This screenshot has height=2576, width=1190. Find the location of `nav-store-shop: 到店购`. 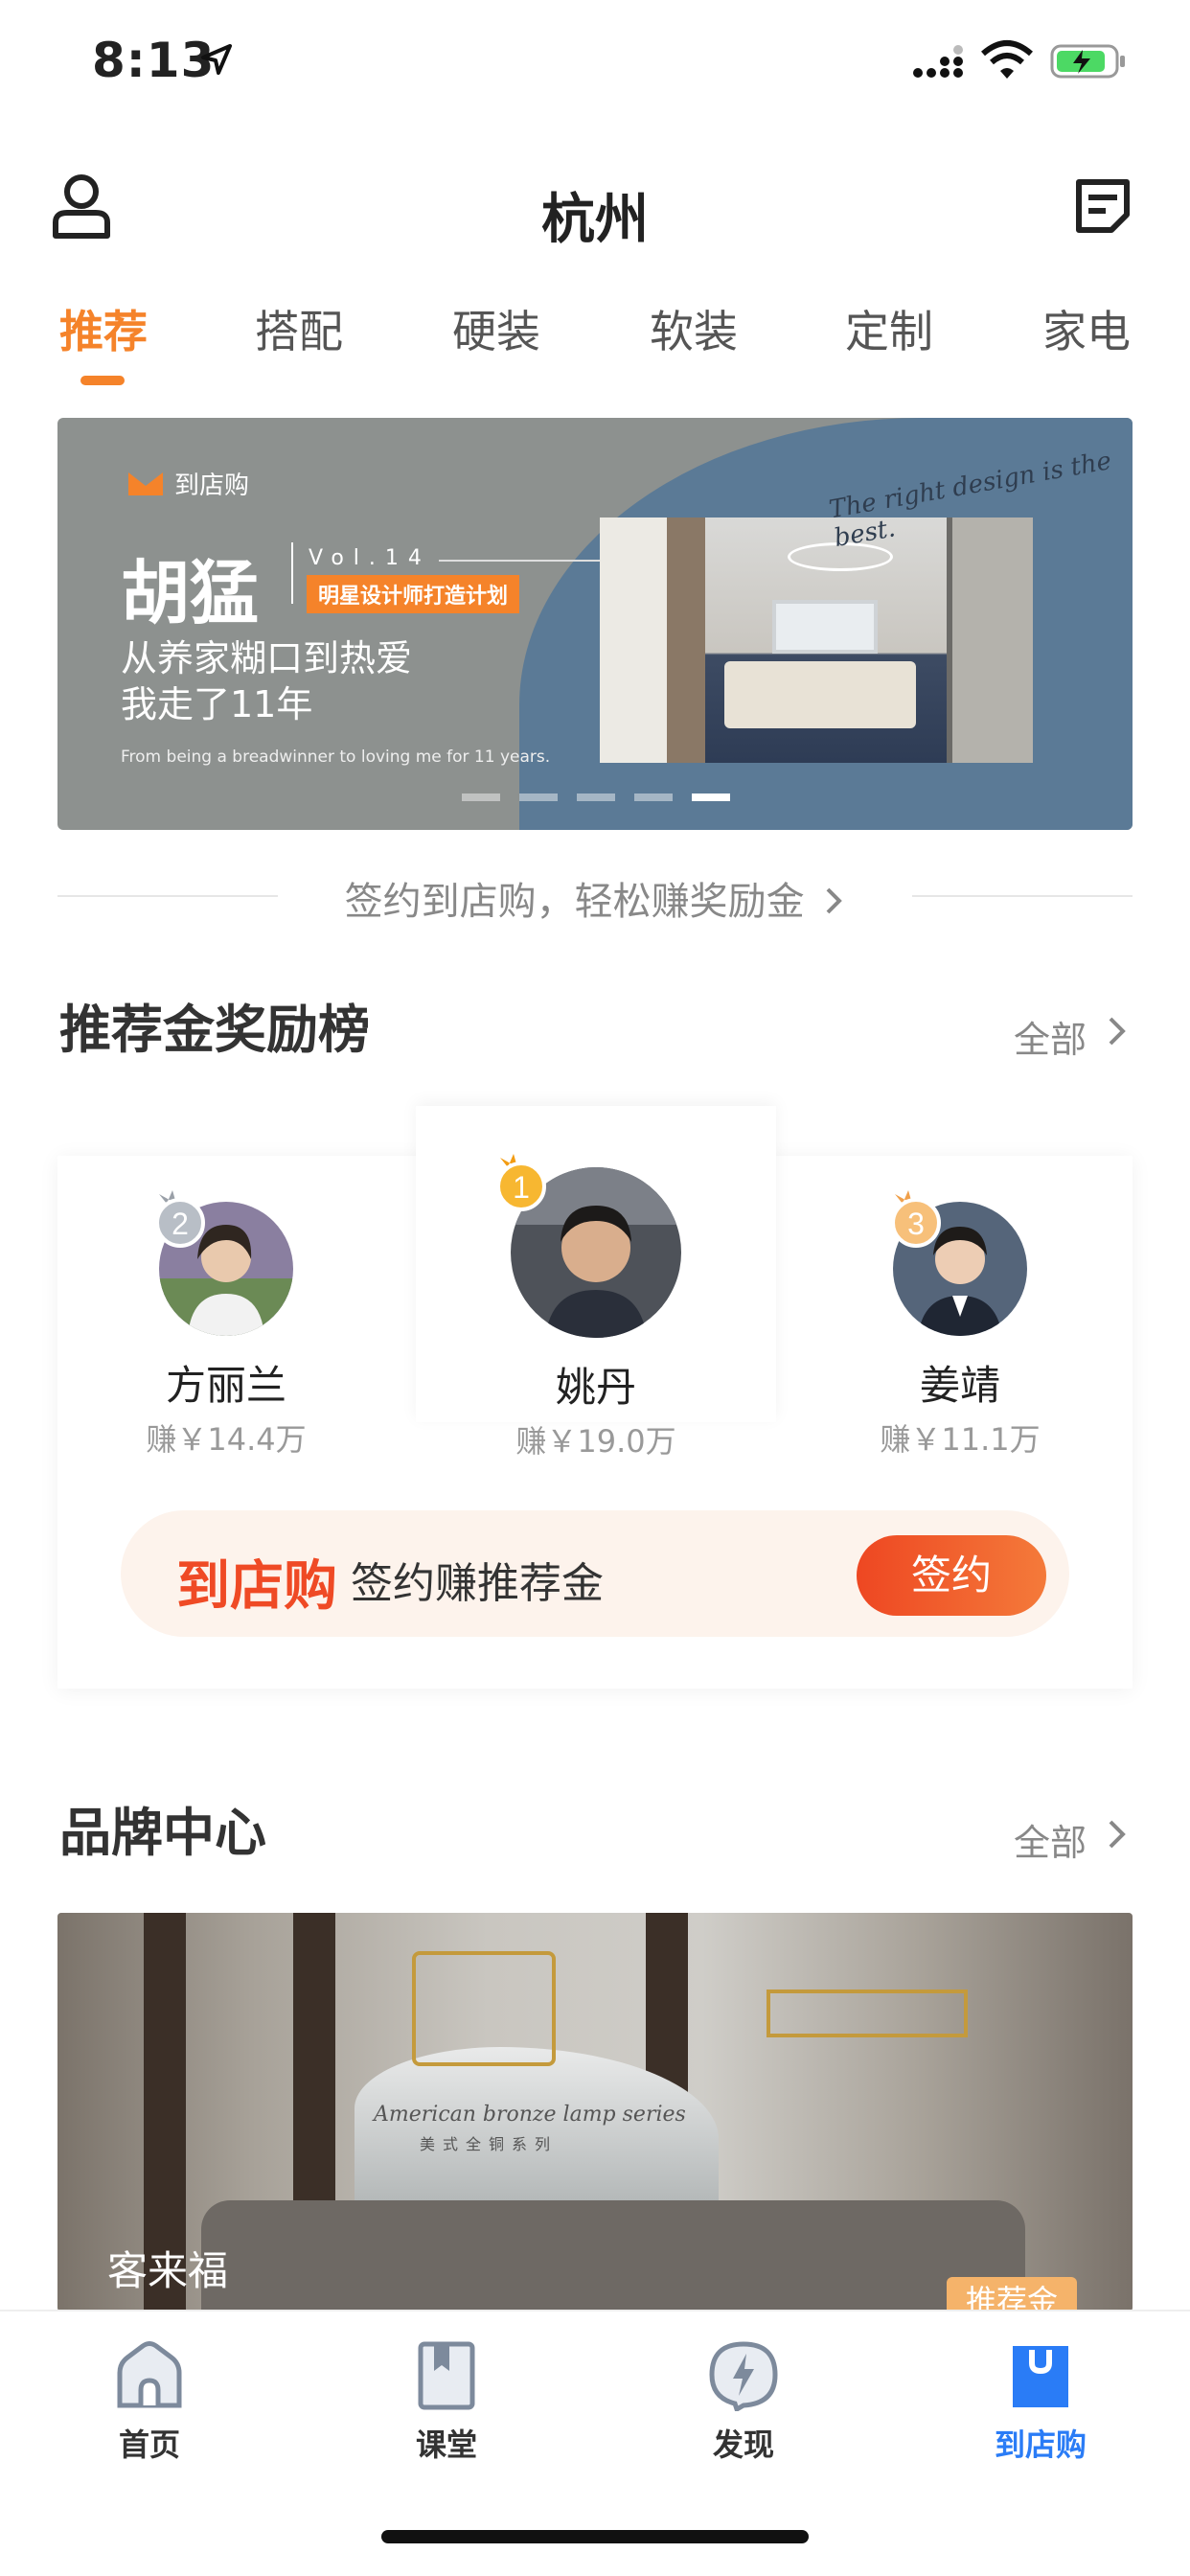

nav-store-shop: 到店购 is located at coordinates (1040, 2402).